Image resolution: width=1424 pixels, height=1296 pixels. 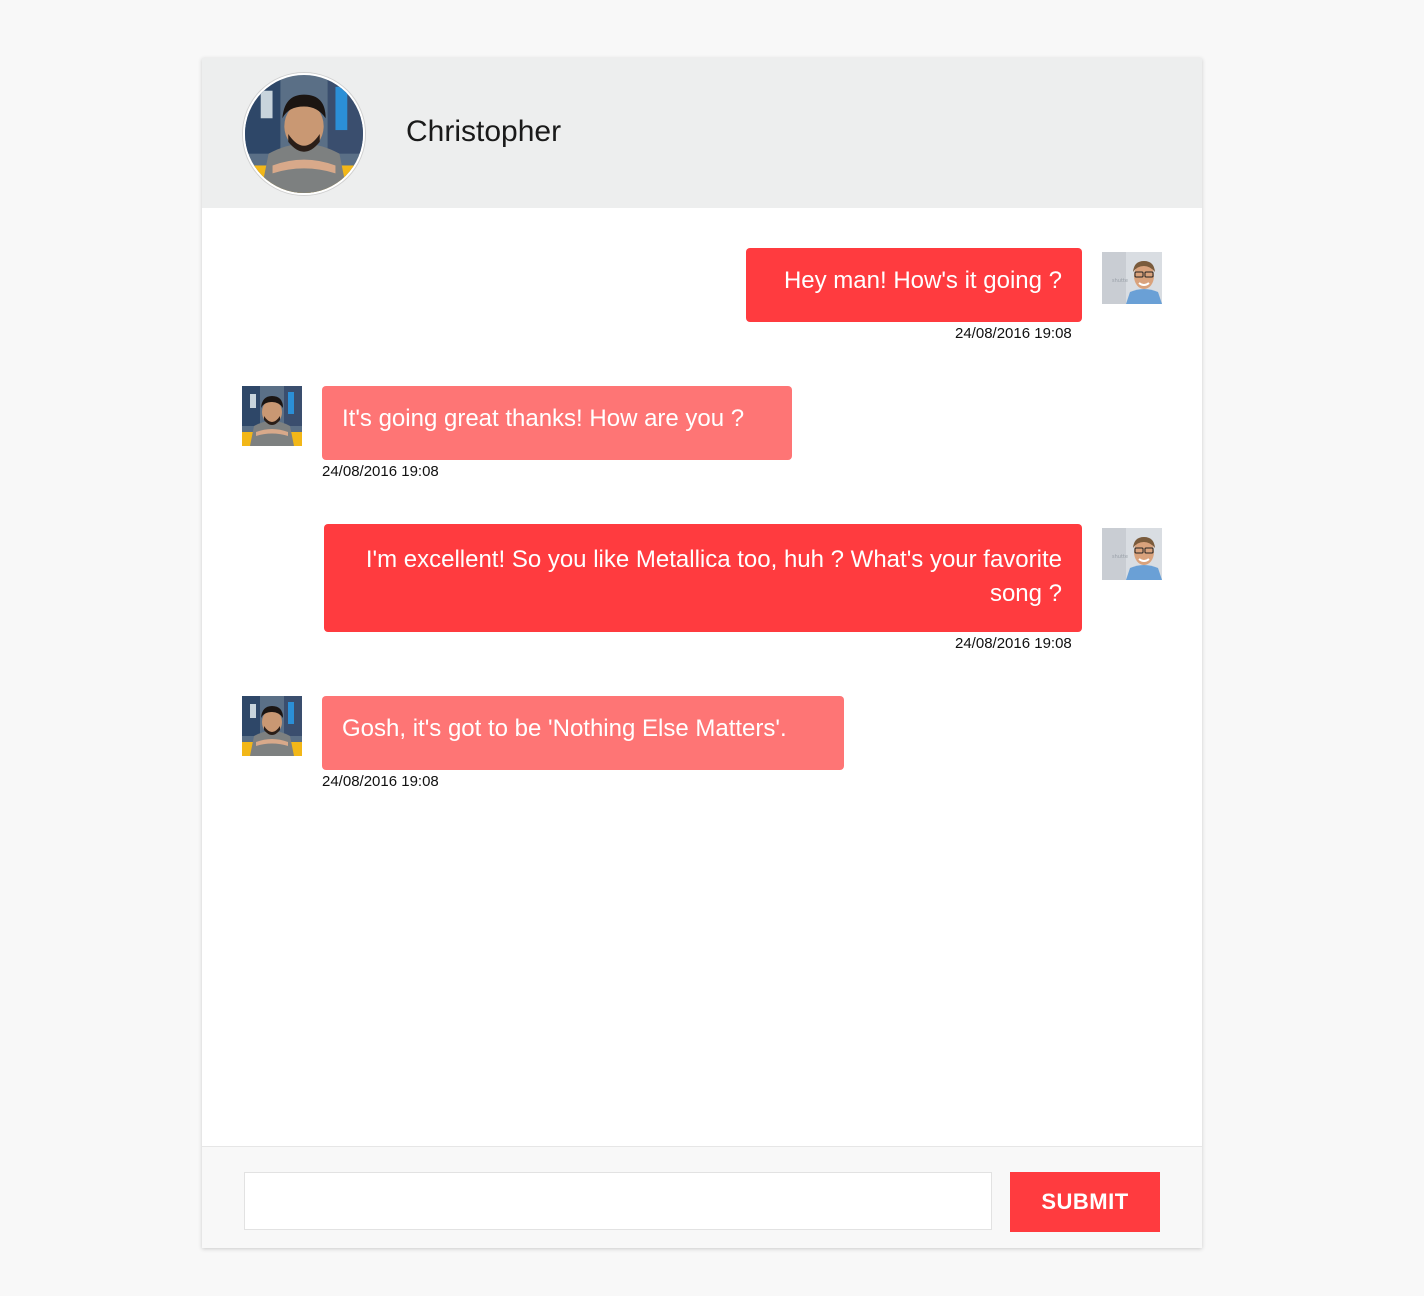 I want to click on contact-avatar, so click(x=304, y=134).